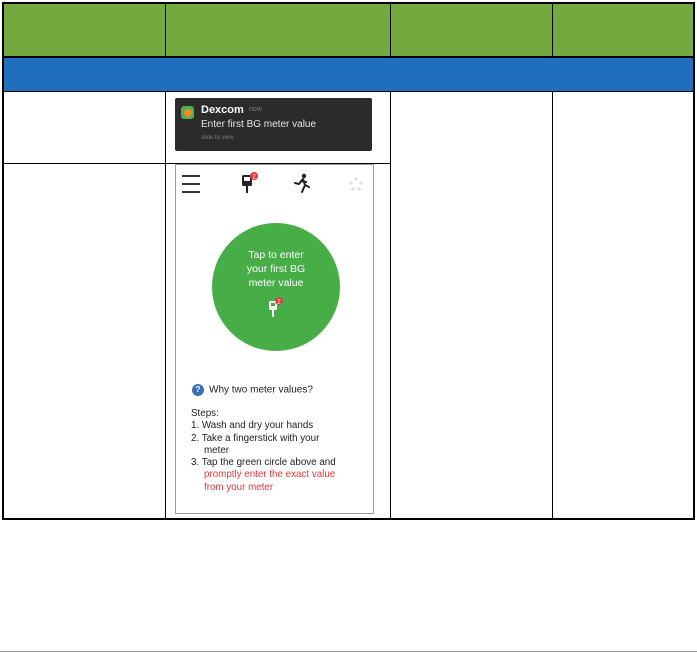  Describe the element at coordinates (255, 438) in the screenshot. I see `step-2: 2. Take a fingerstick with your` at that location.